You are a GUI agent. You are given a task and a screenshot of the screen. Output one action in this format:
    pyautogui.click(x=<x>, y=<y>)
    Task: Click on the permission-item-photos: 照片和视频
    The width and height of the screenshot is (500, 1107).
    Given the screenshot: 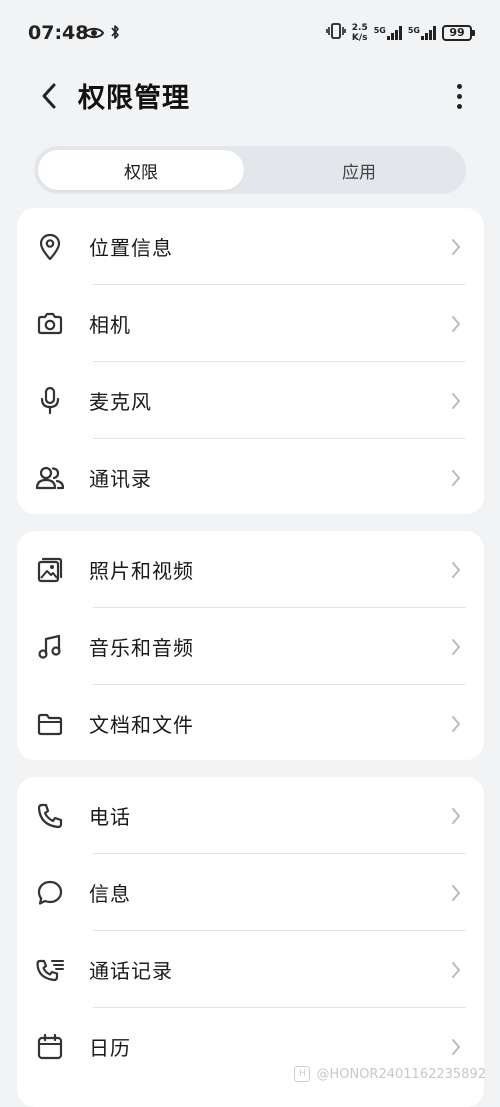 What is the action you would take?
    pyautogui.click(x=250, y=569)
    